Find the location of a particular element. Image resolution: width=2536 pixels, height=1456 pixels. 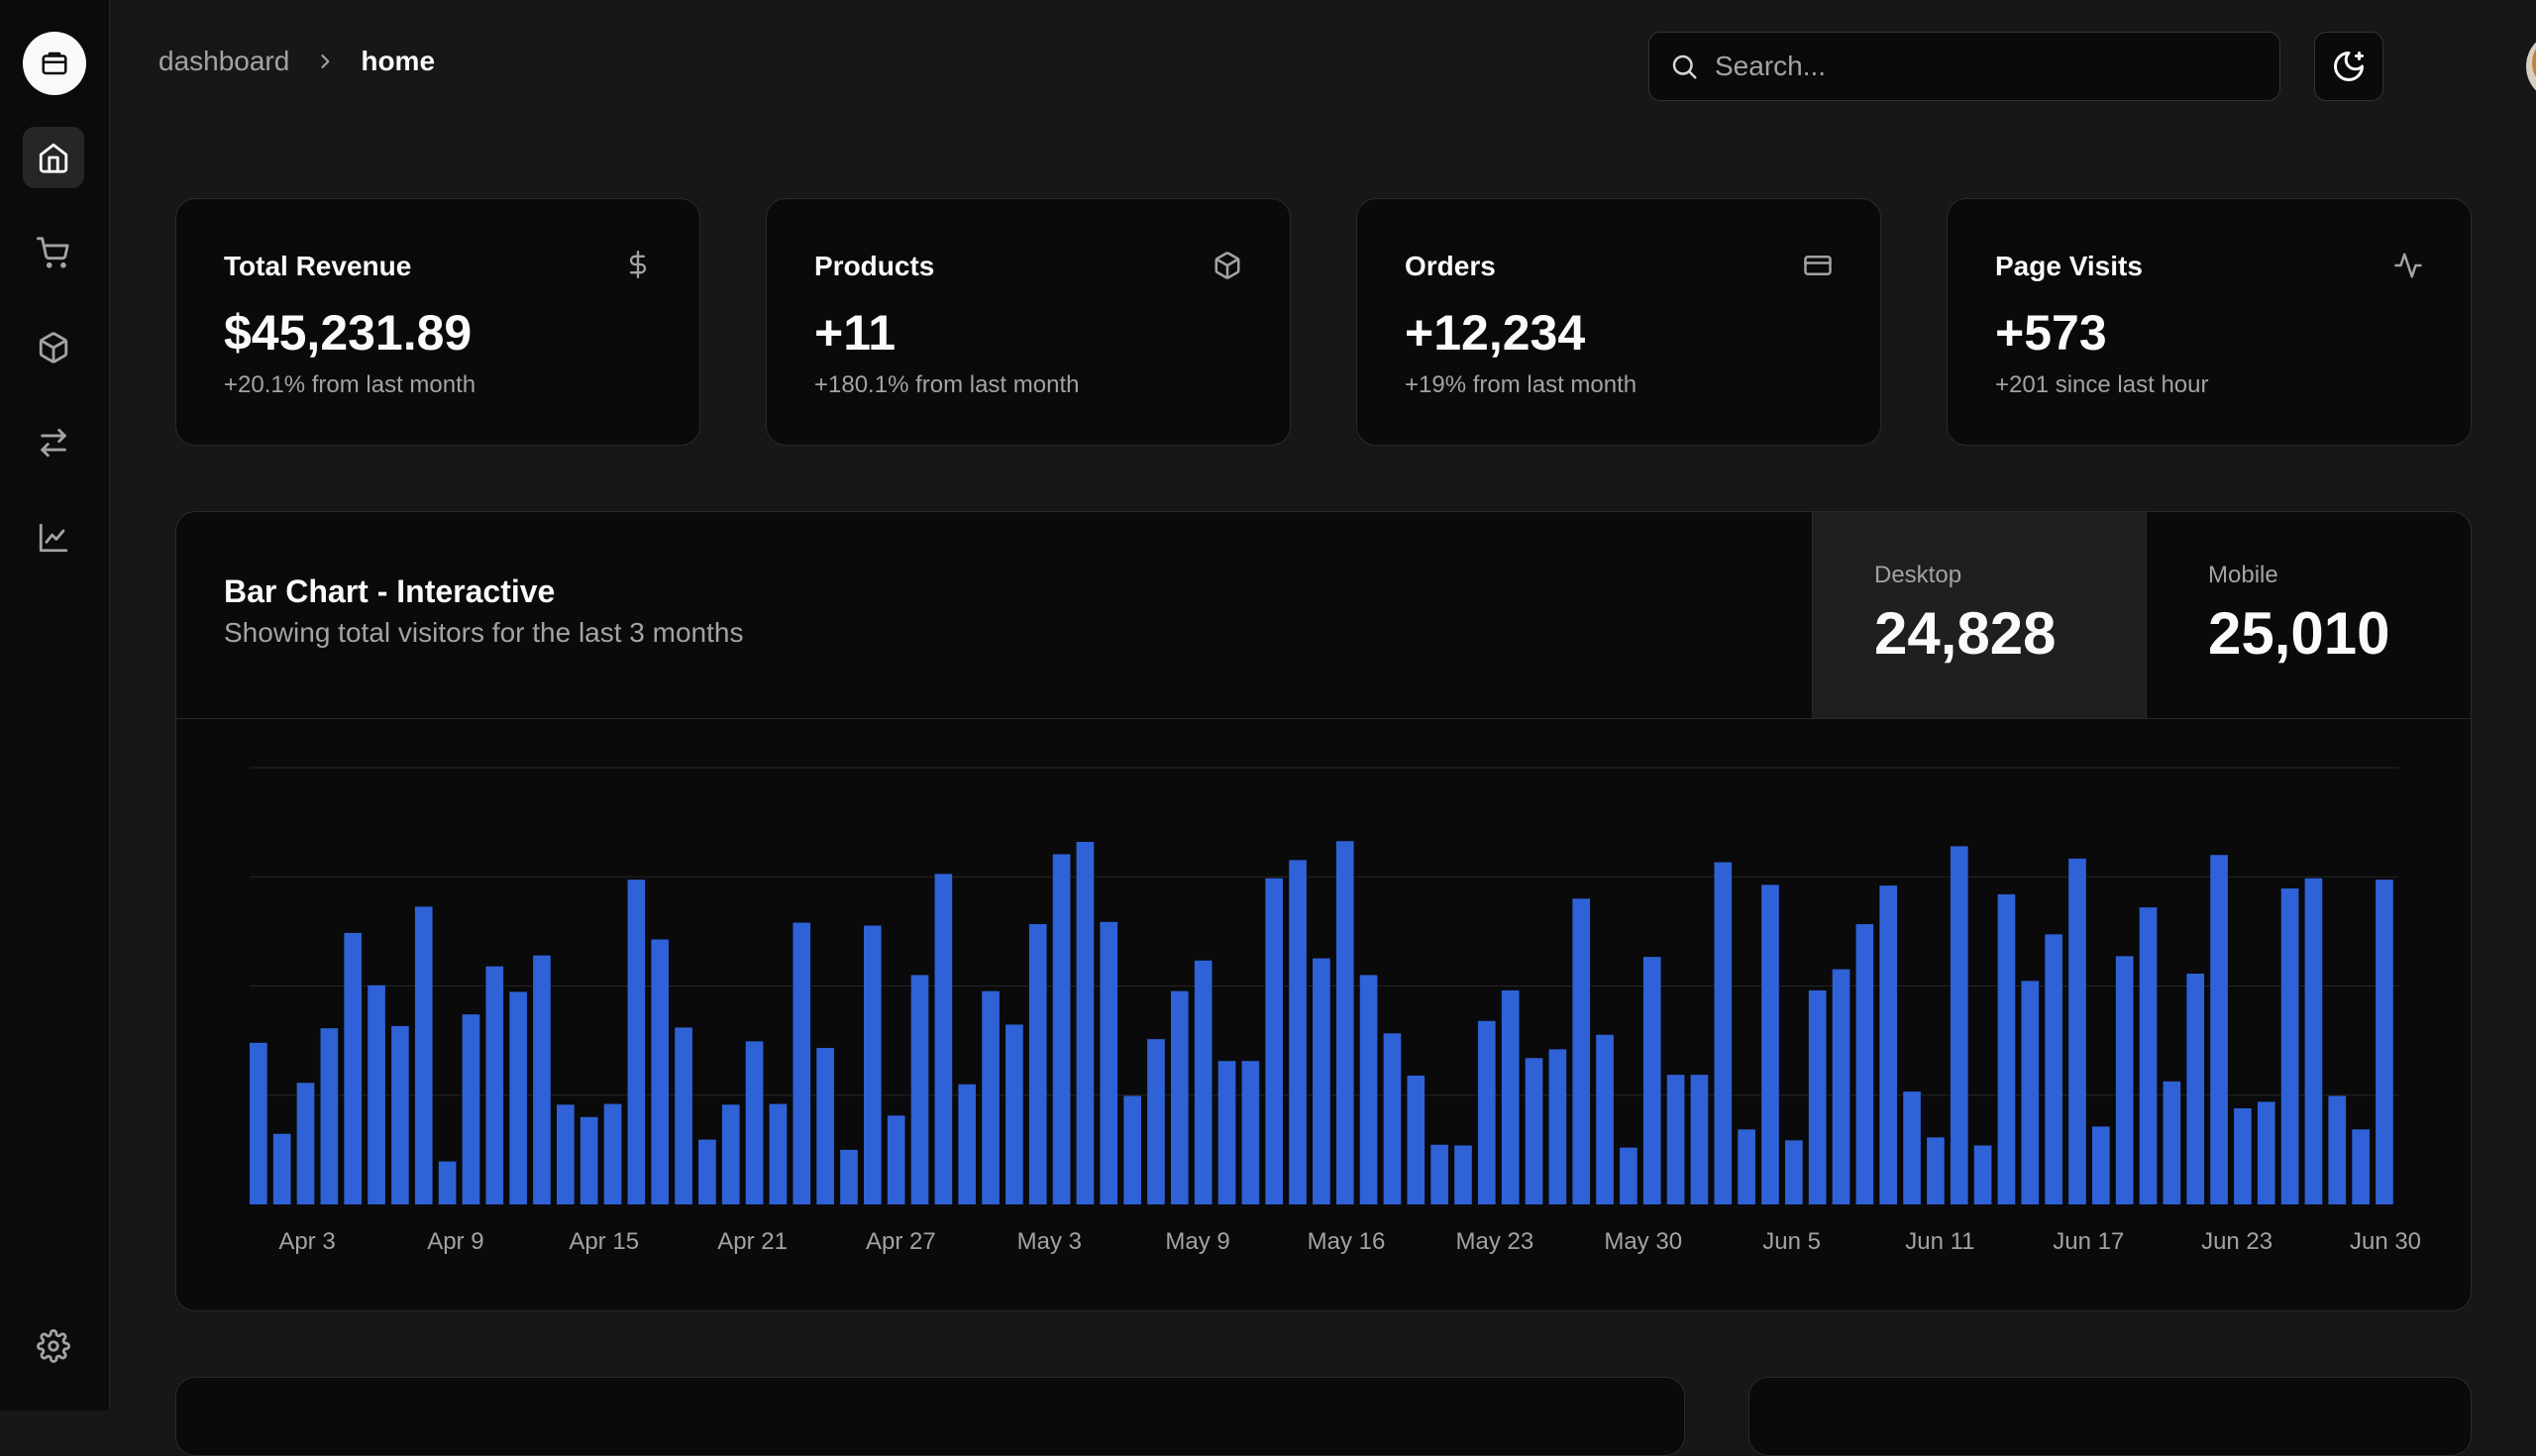

search-box is located at coordinates (1964, 66).